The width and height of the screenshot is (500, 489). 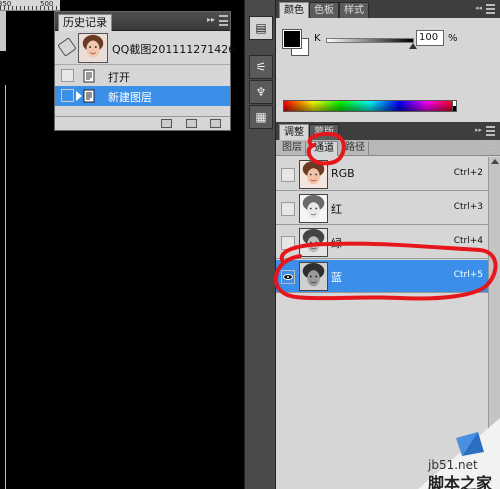 I want to click on tab-adjustments: 调整, so click(x=294, y=132).